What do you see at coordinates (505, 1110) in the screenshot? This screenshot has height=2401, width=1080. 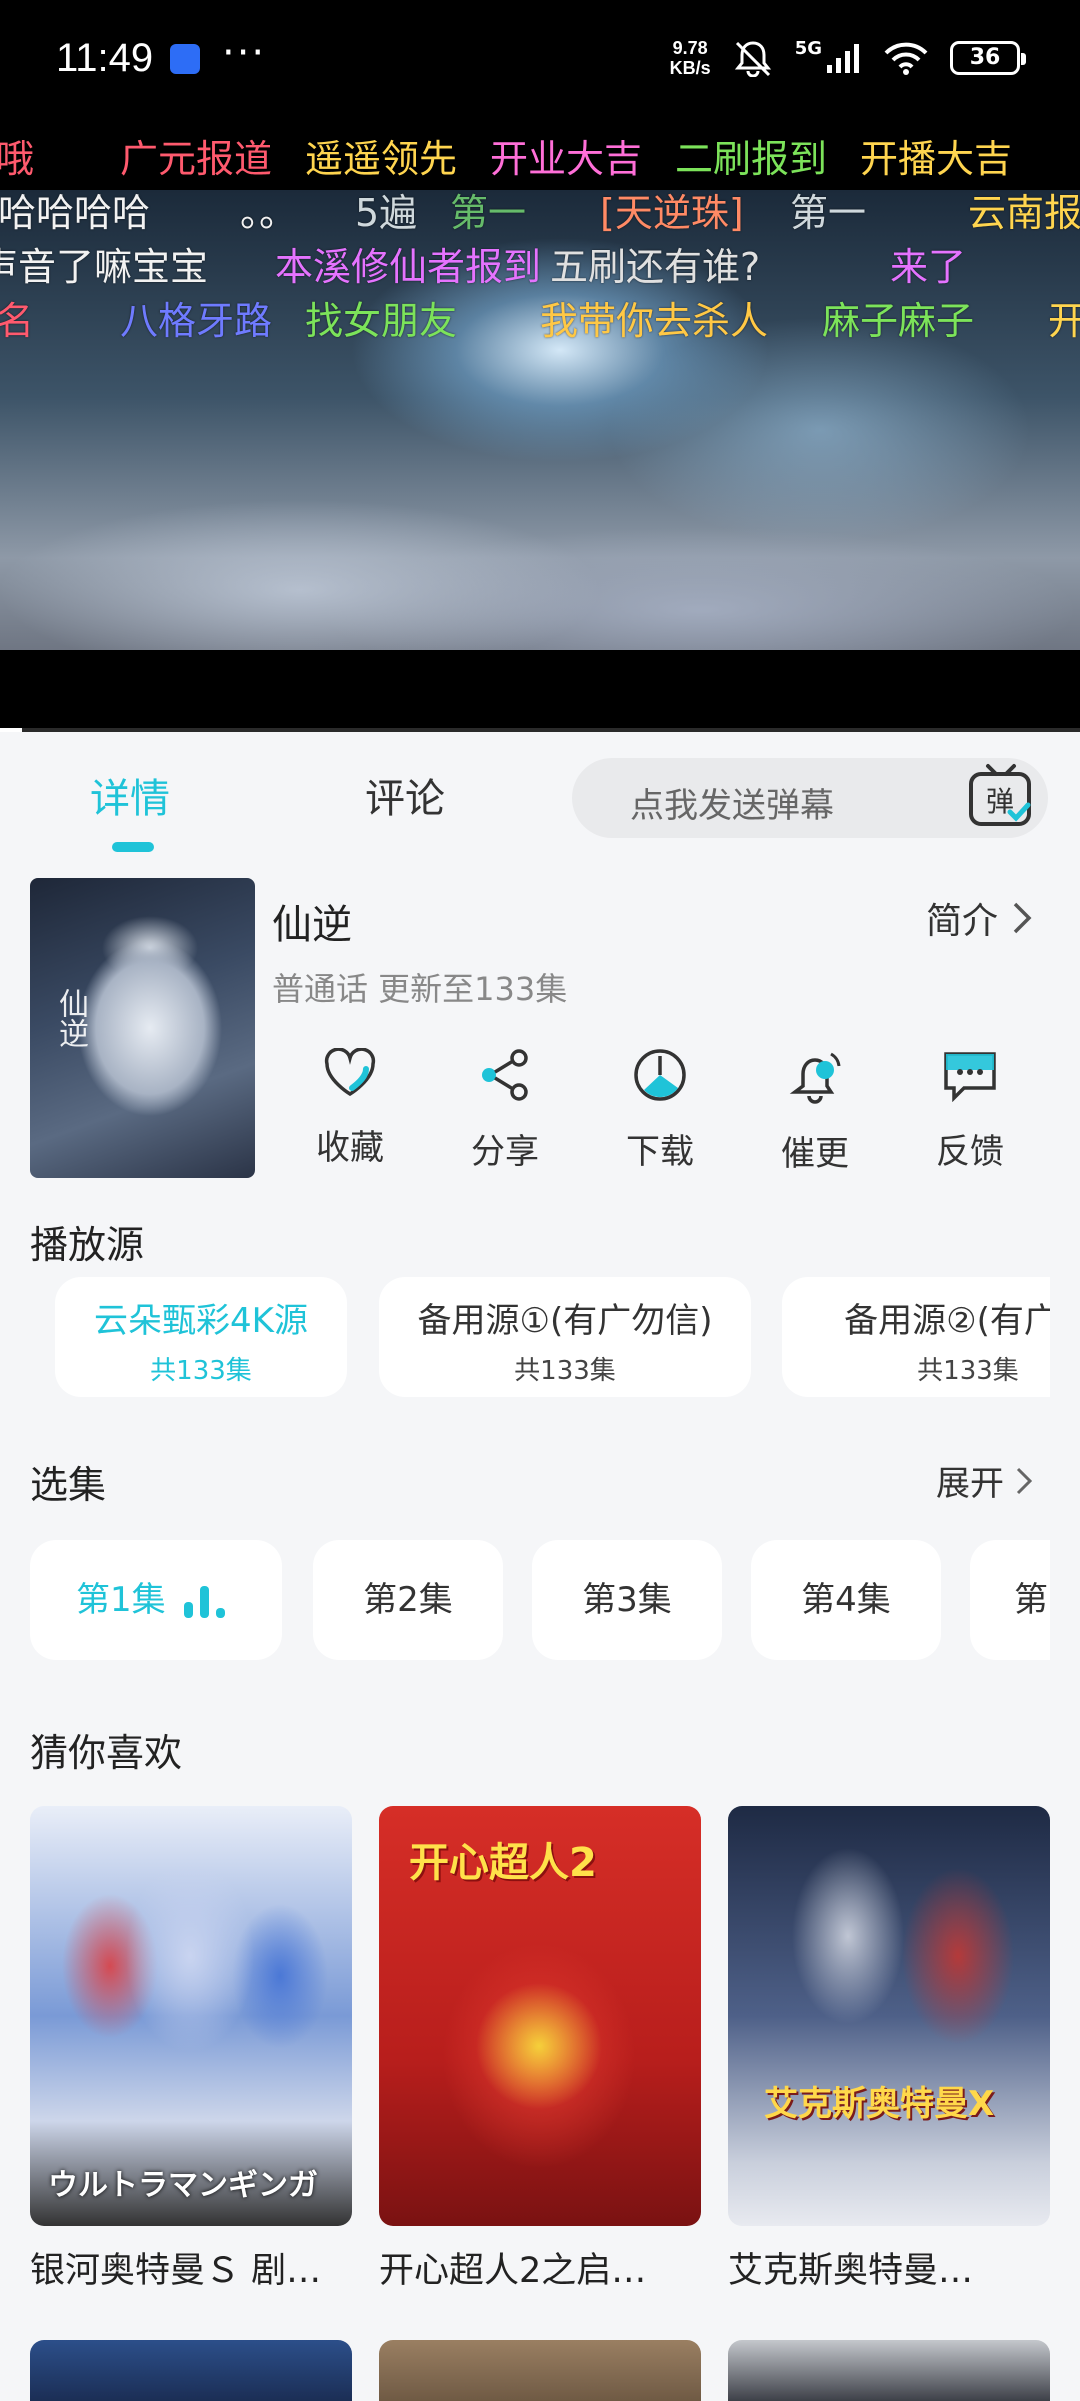 I see `share-button: 分享` at bounding box center [505, 1110].